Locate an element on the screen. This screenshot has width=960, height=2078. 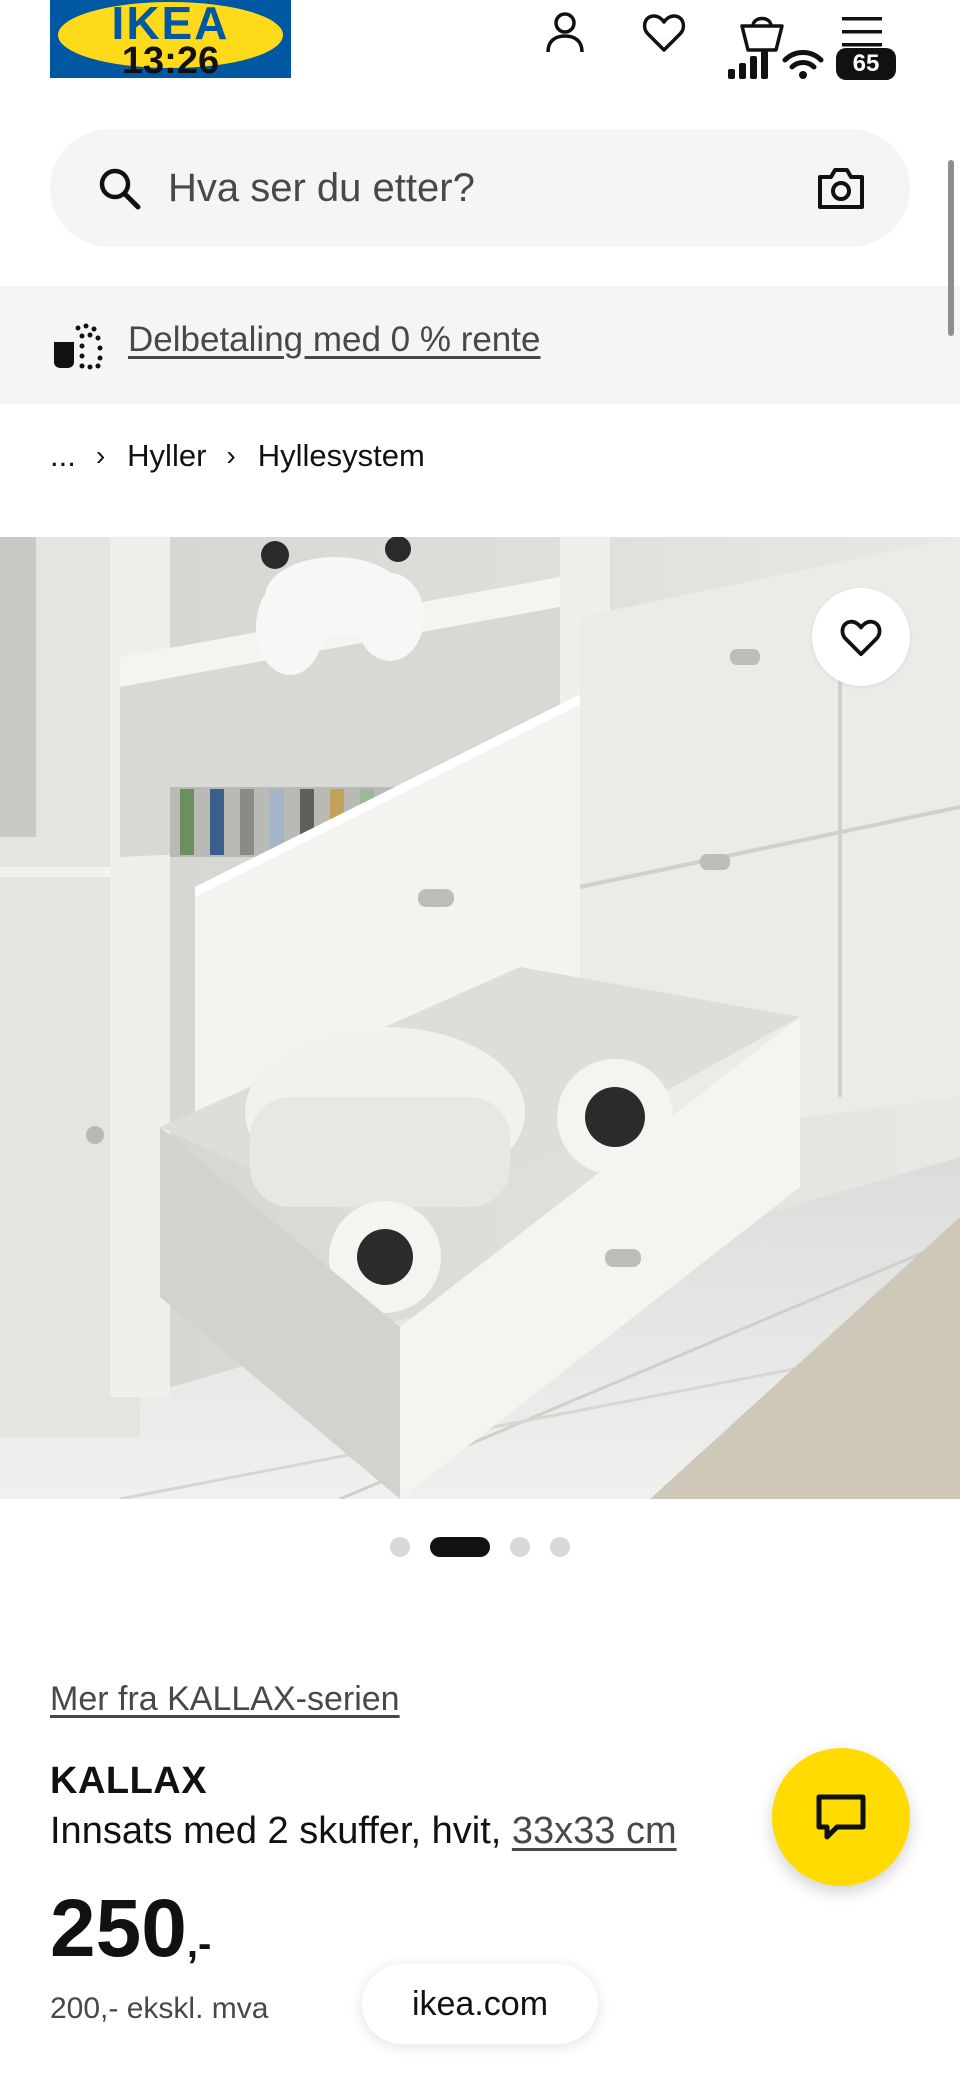
ikea-logo: IKEA 13:26 is located at coordinates (170, 39).